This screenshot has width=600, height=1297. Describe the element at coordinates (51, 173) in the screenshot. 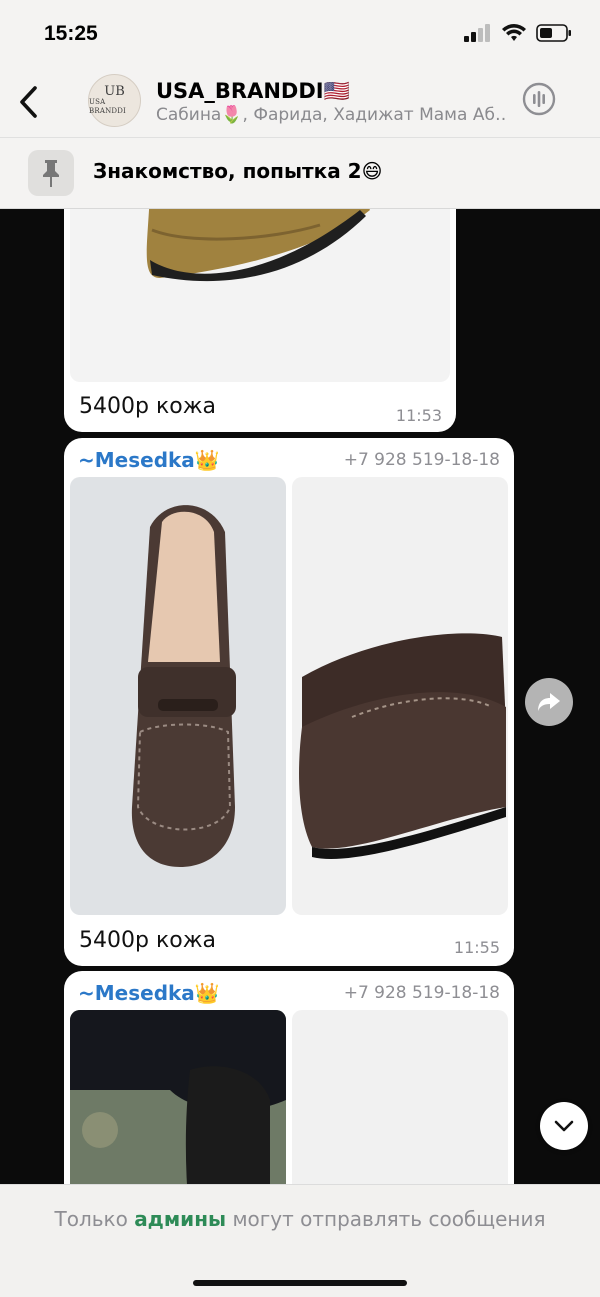

I see `pin-icon` at that location.